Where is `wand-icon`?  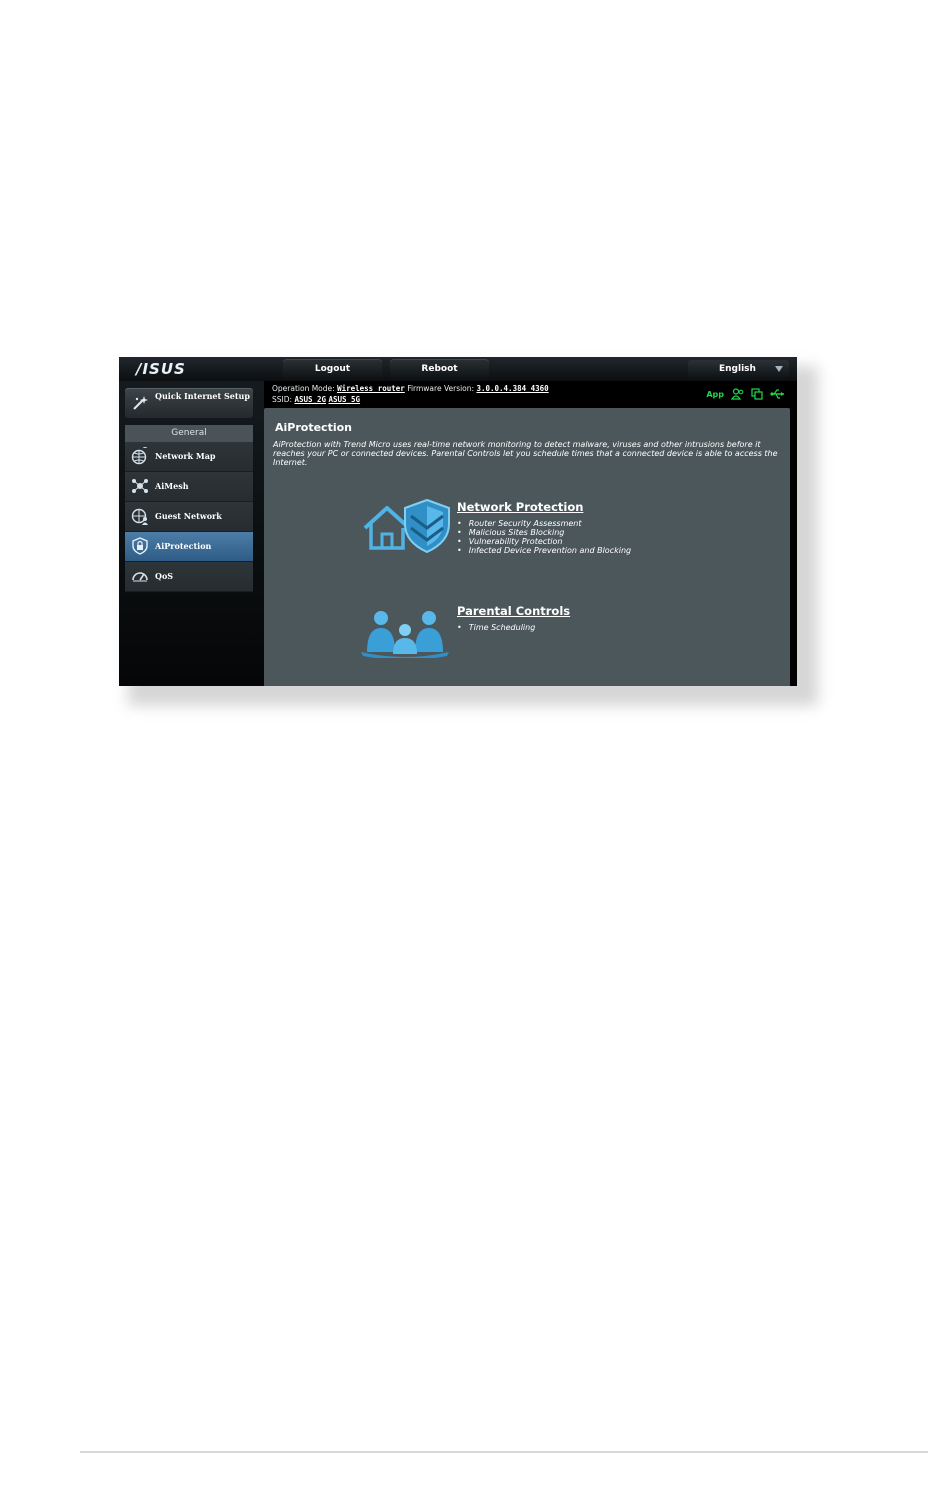 wand-icon is located at coordinates (141, 405).